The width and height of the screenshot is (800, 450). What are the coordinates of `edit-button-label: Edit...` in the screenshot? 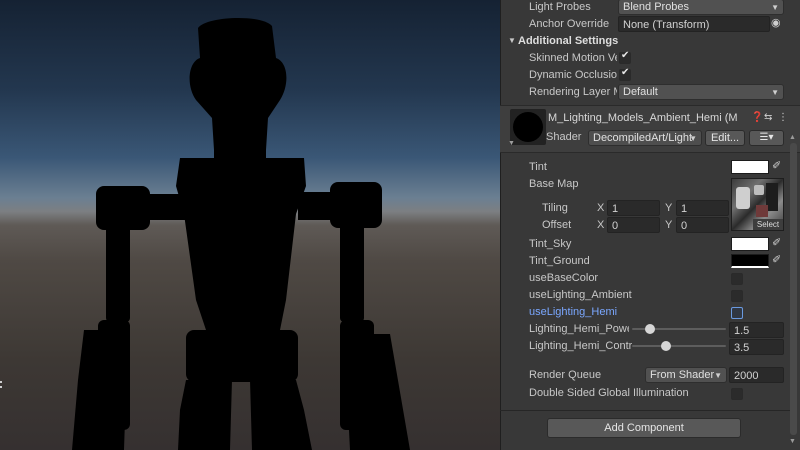 It's located at (725, 138).